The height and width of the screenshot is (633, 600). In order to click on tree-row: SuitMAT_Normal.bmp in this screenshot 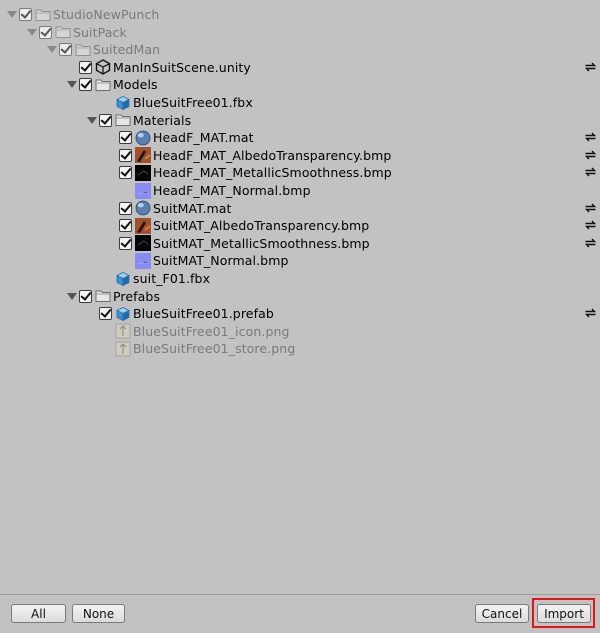, I will do `click(300, 260)`.